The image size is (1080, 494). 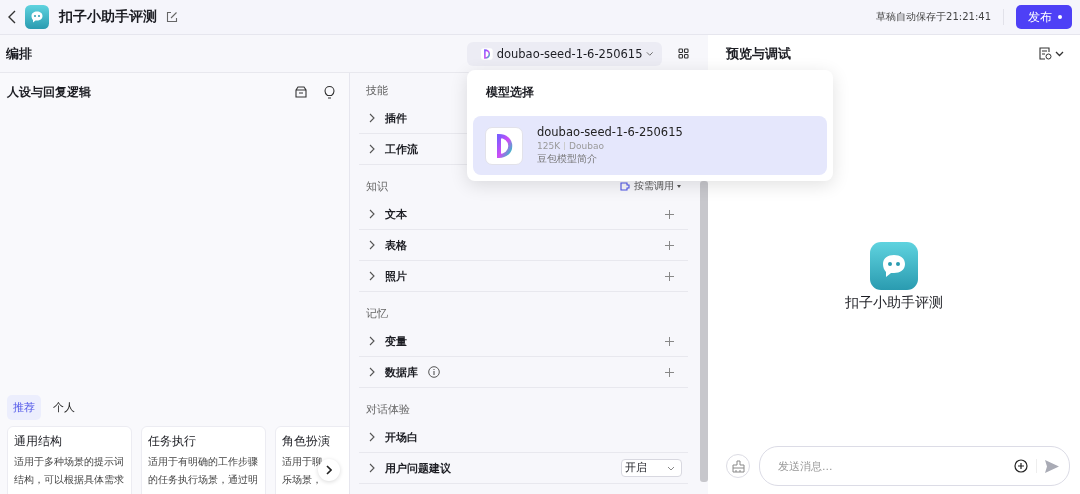 What do you see at coordinates (487, 54) in the screenshot?
I see `model-logo-icon` at bounding box center [487, 54].